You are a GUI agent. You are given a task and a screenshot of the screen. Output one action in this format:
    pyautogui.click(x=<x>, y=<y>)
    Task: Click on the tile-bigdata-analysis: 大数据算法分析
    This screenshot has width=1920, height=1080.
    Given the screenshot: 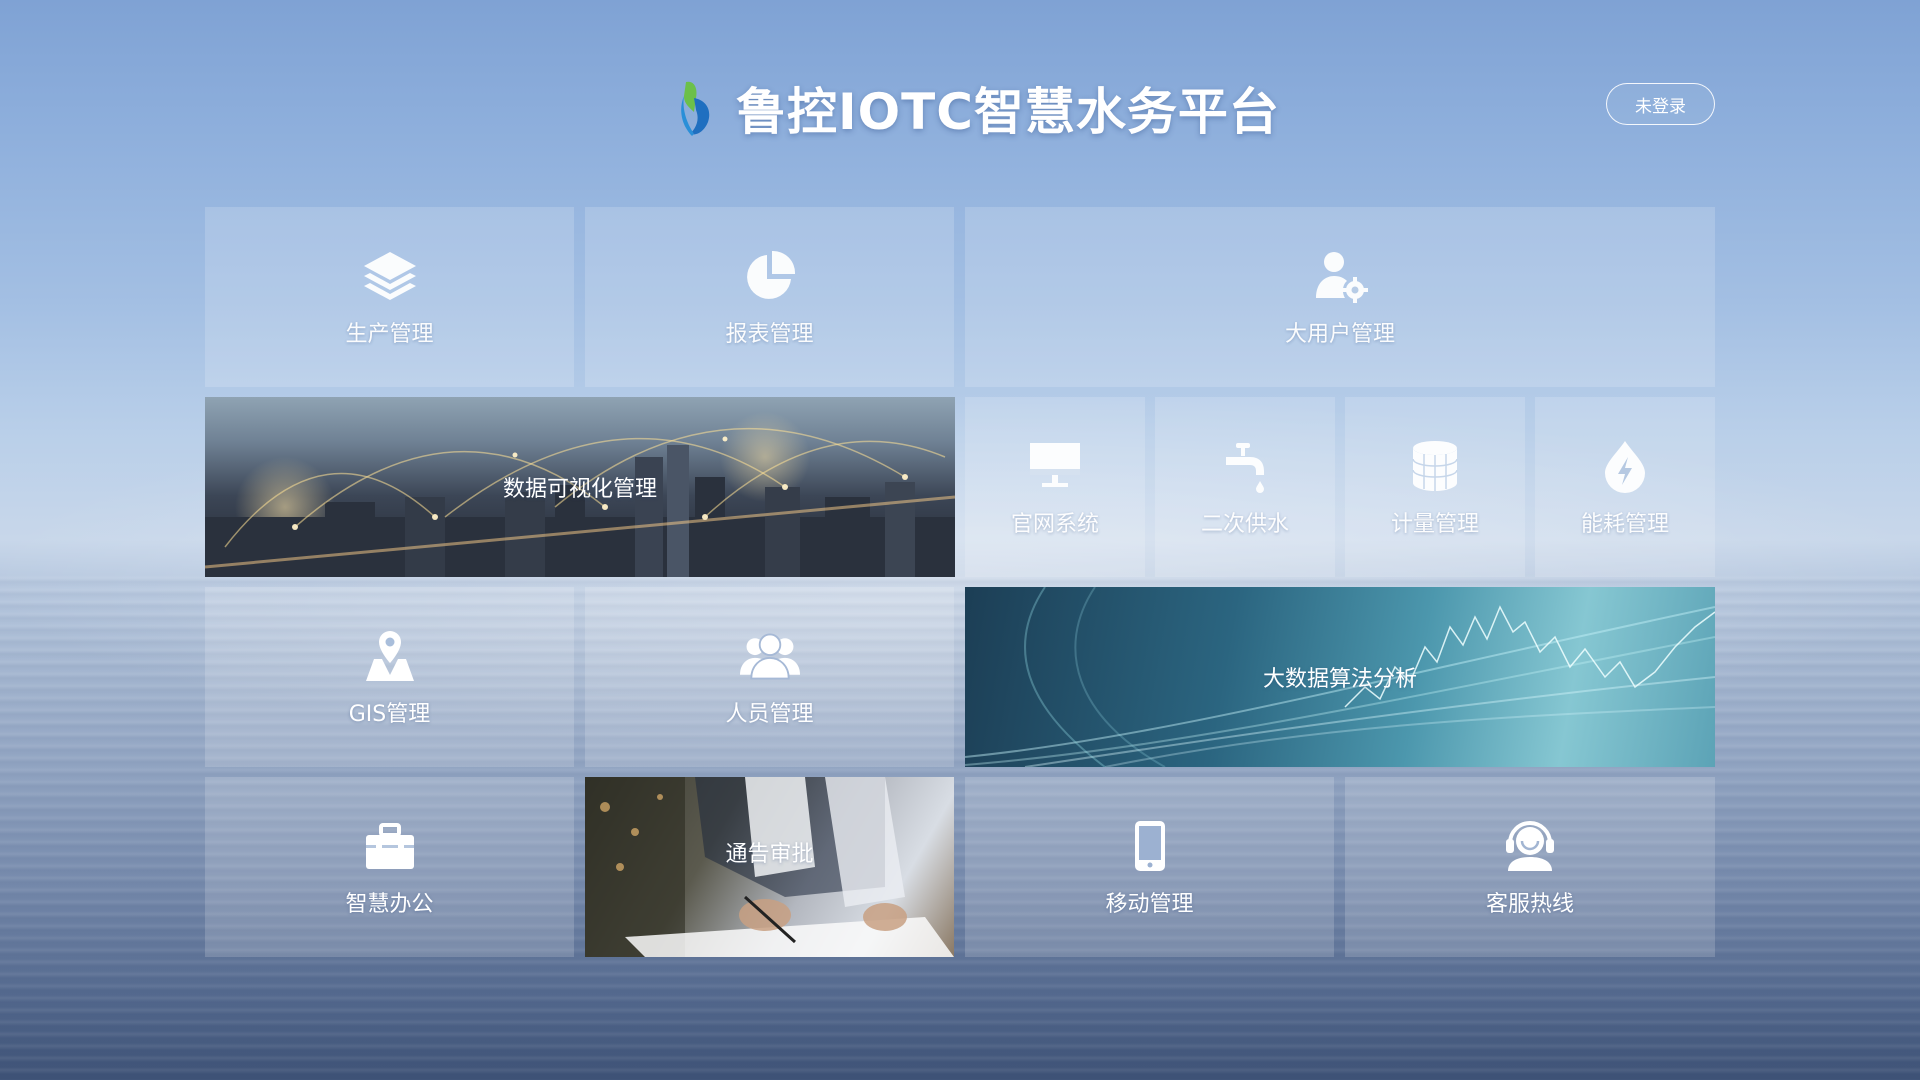 What is the action you would take?
    pyautogui.click(x=1340, y=677)
    